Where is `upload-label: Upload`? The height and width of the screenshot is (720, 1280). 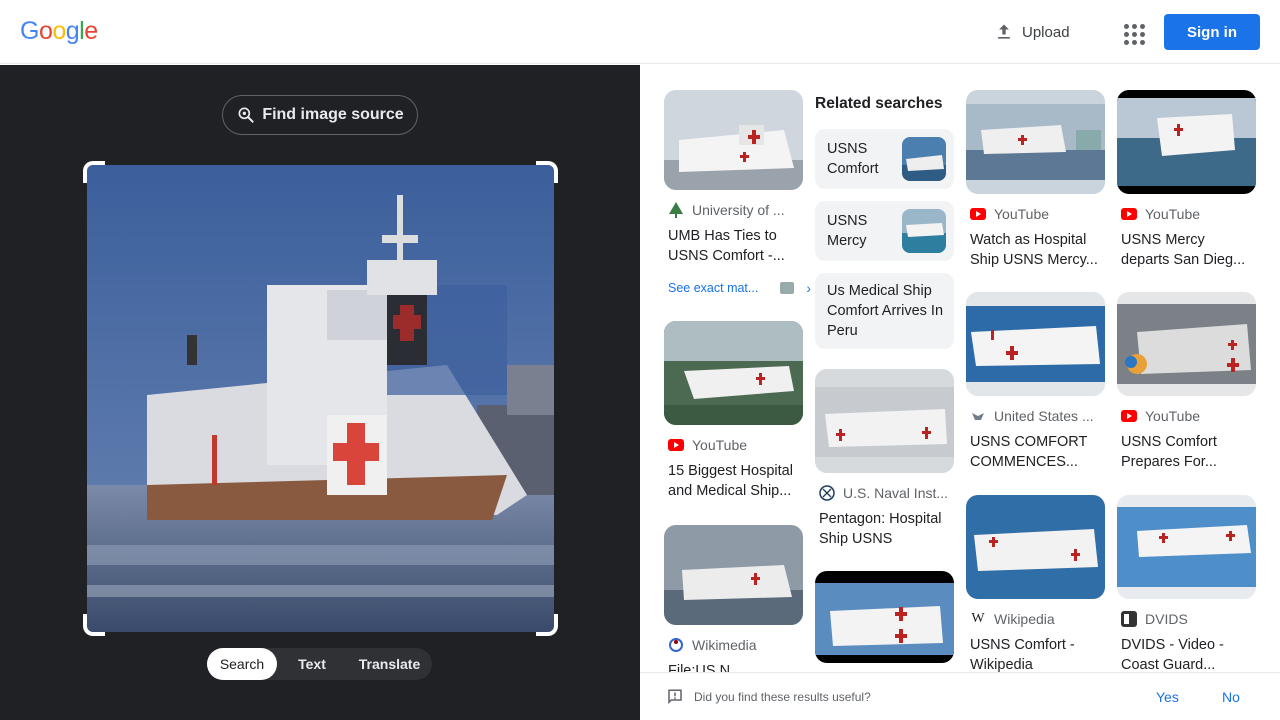
upload-label: Upload is located at coordinates (1046, 32).